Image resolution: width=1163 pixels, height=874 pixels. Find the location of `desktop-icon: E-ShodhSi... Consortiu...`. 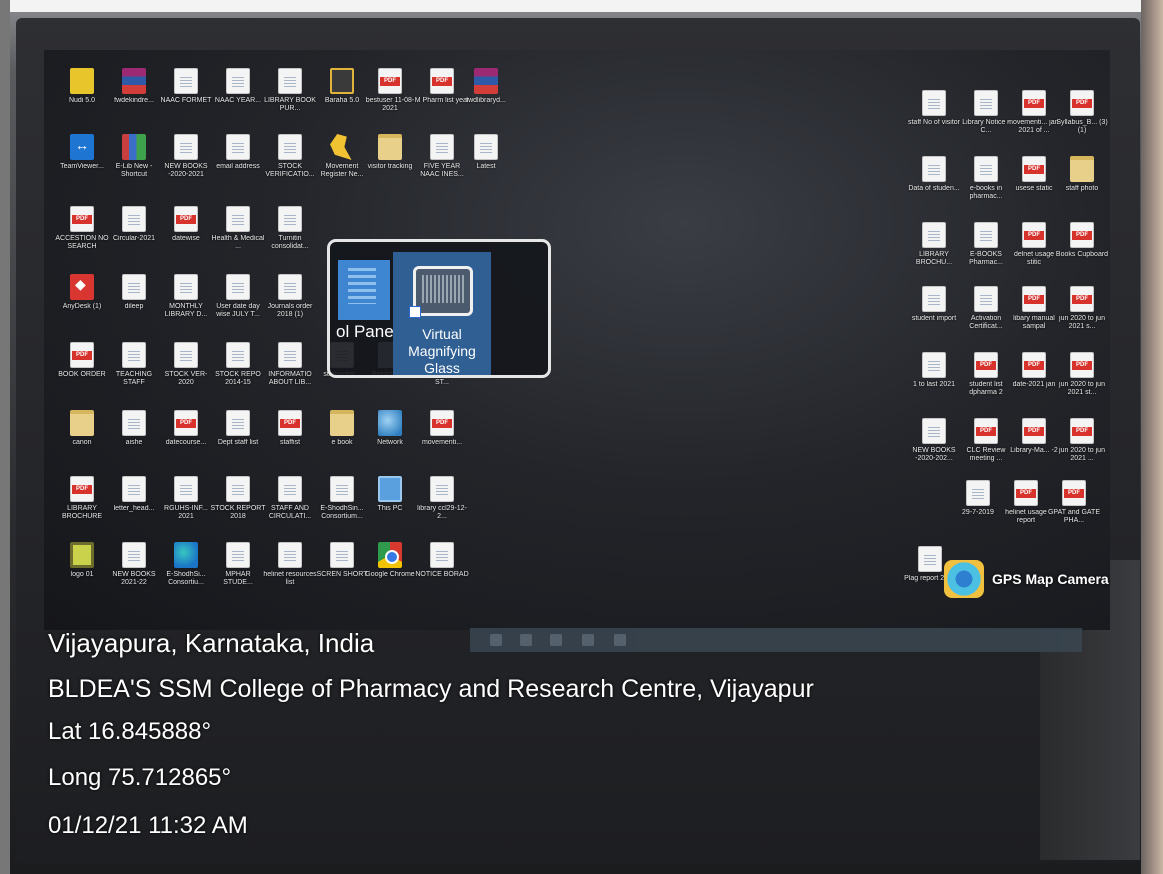

desktop-icon: E-ShodhSi... Consortiu... is located at coordinates (186, 572).